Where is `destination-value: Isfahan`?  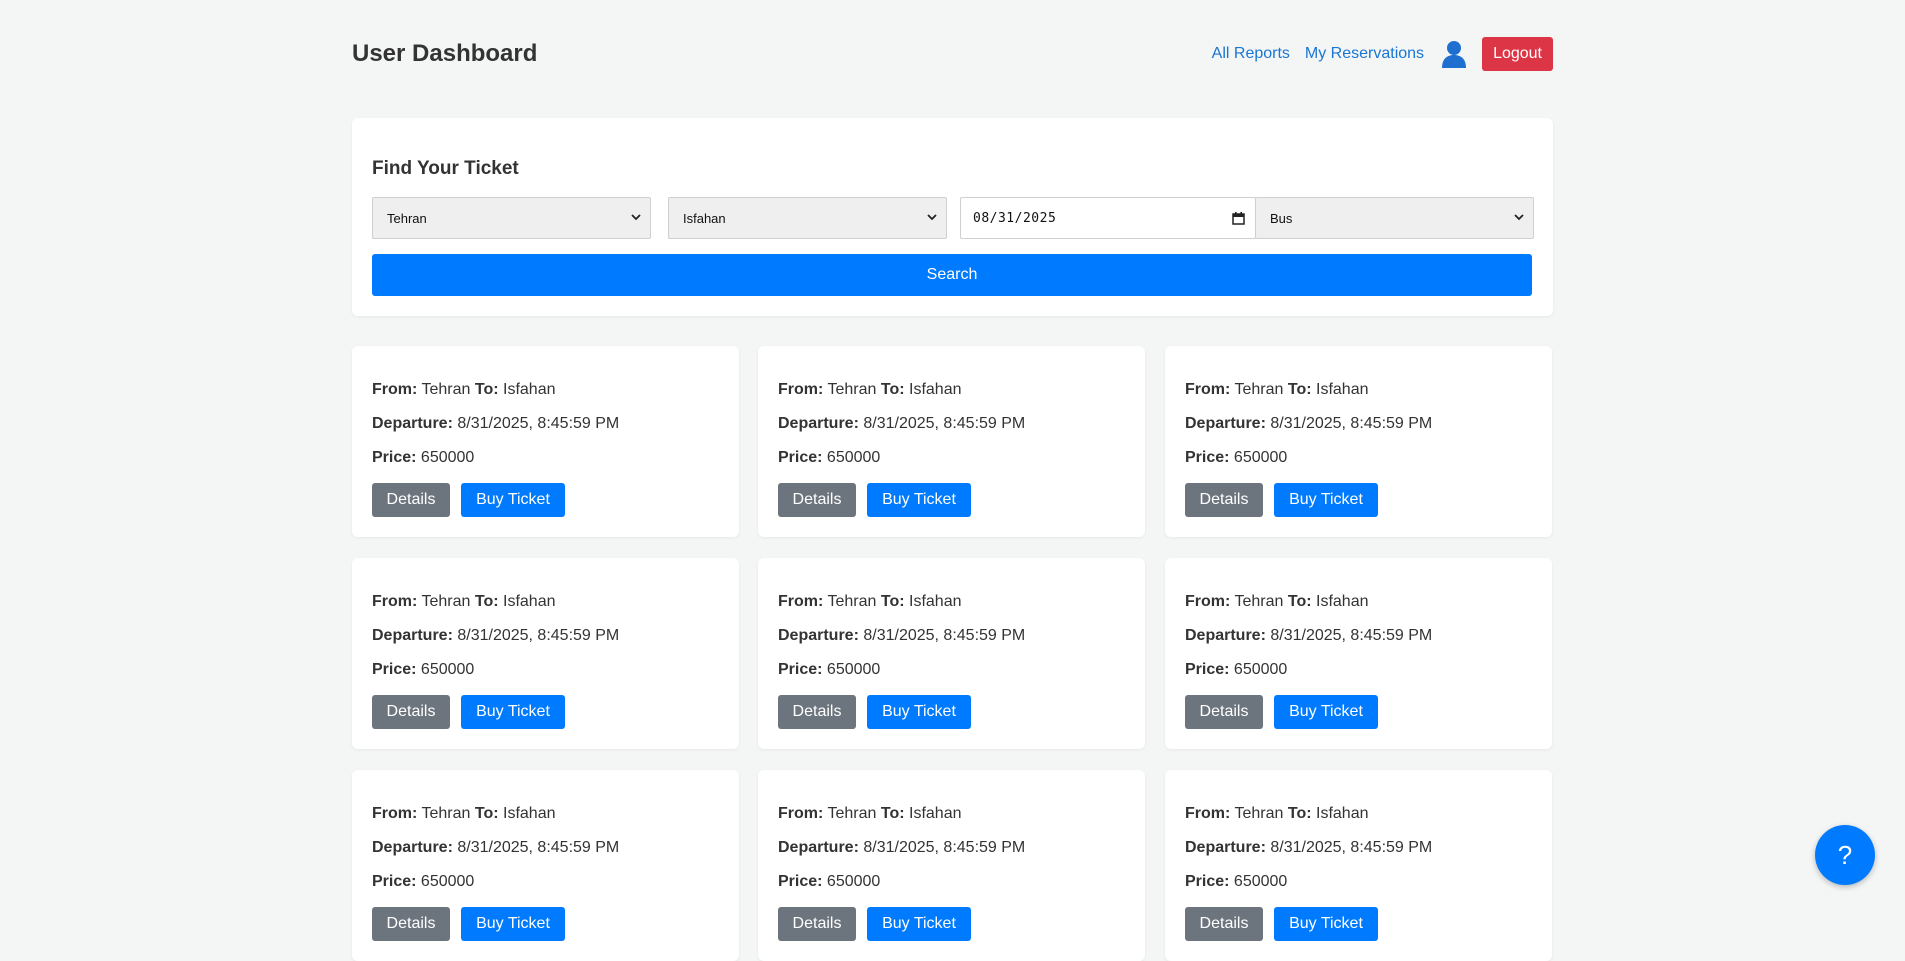 destination-value: Isfahan is located at coordinates (704, 218).